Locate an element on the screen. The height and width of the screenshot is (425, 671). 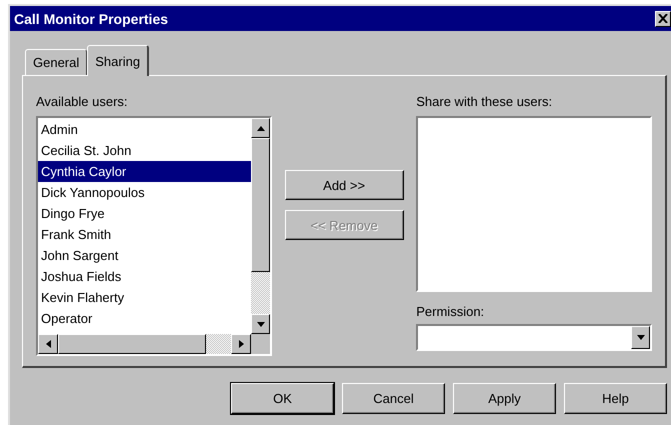
horizontal-scrollbar is located at coordinates (144, 344).